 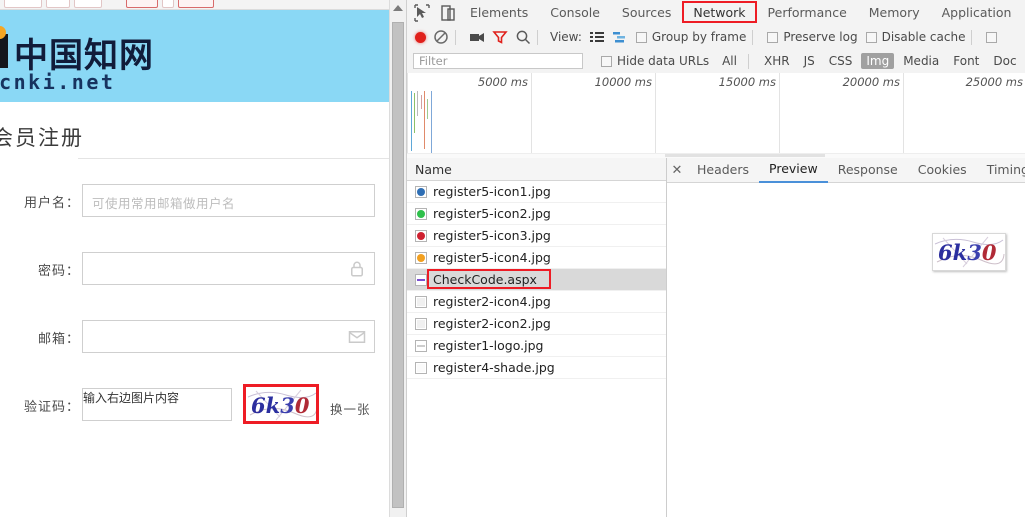 What do you see at coordinates (228, 268) in the screenshot?
I see `password-input` at bounding box center [228, 268].